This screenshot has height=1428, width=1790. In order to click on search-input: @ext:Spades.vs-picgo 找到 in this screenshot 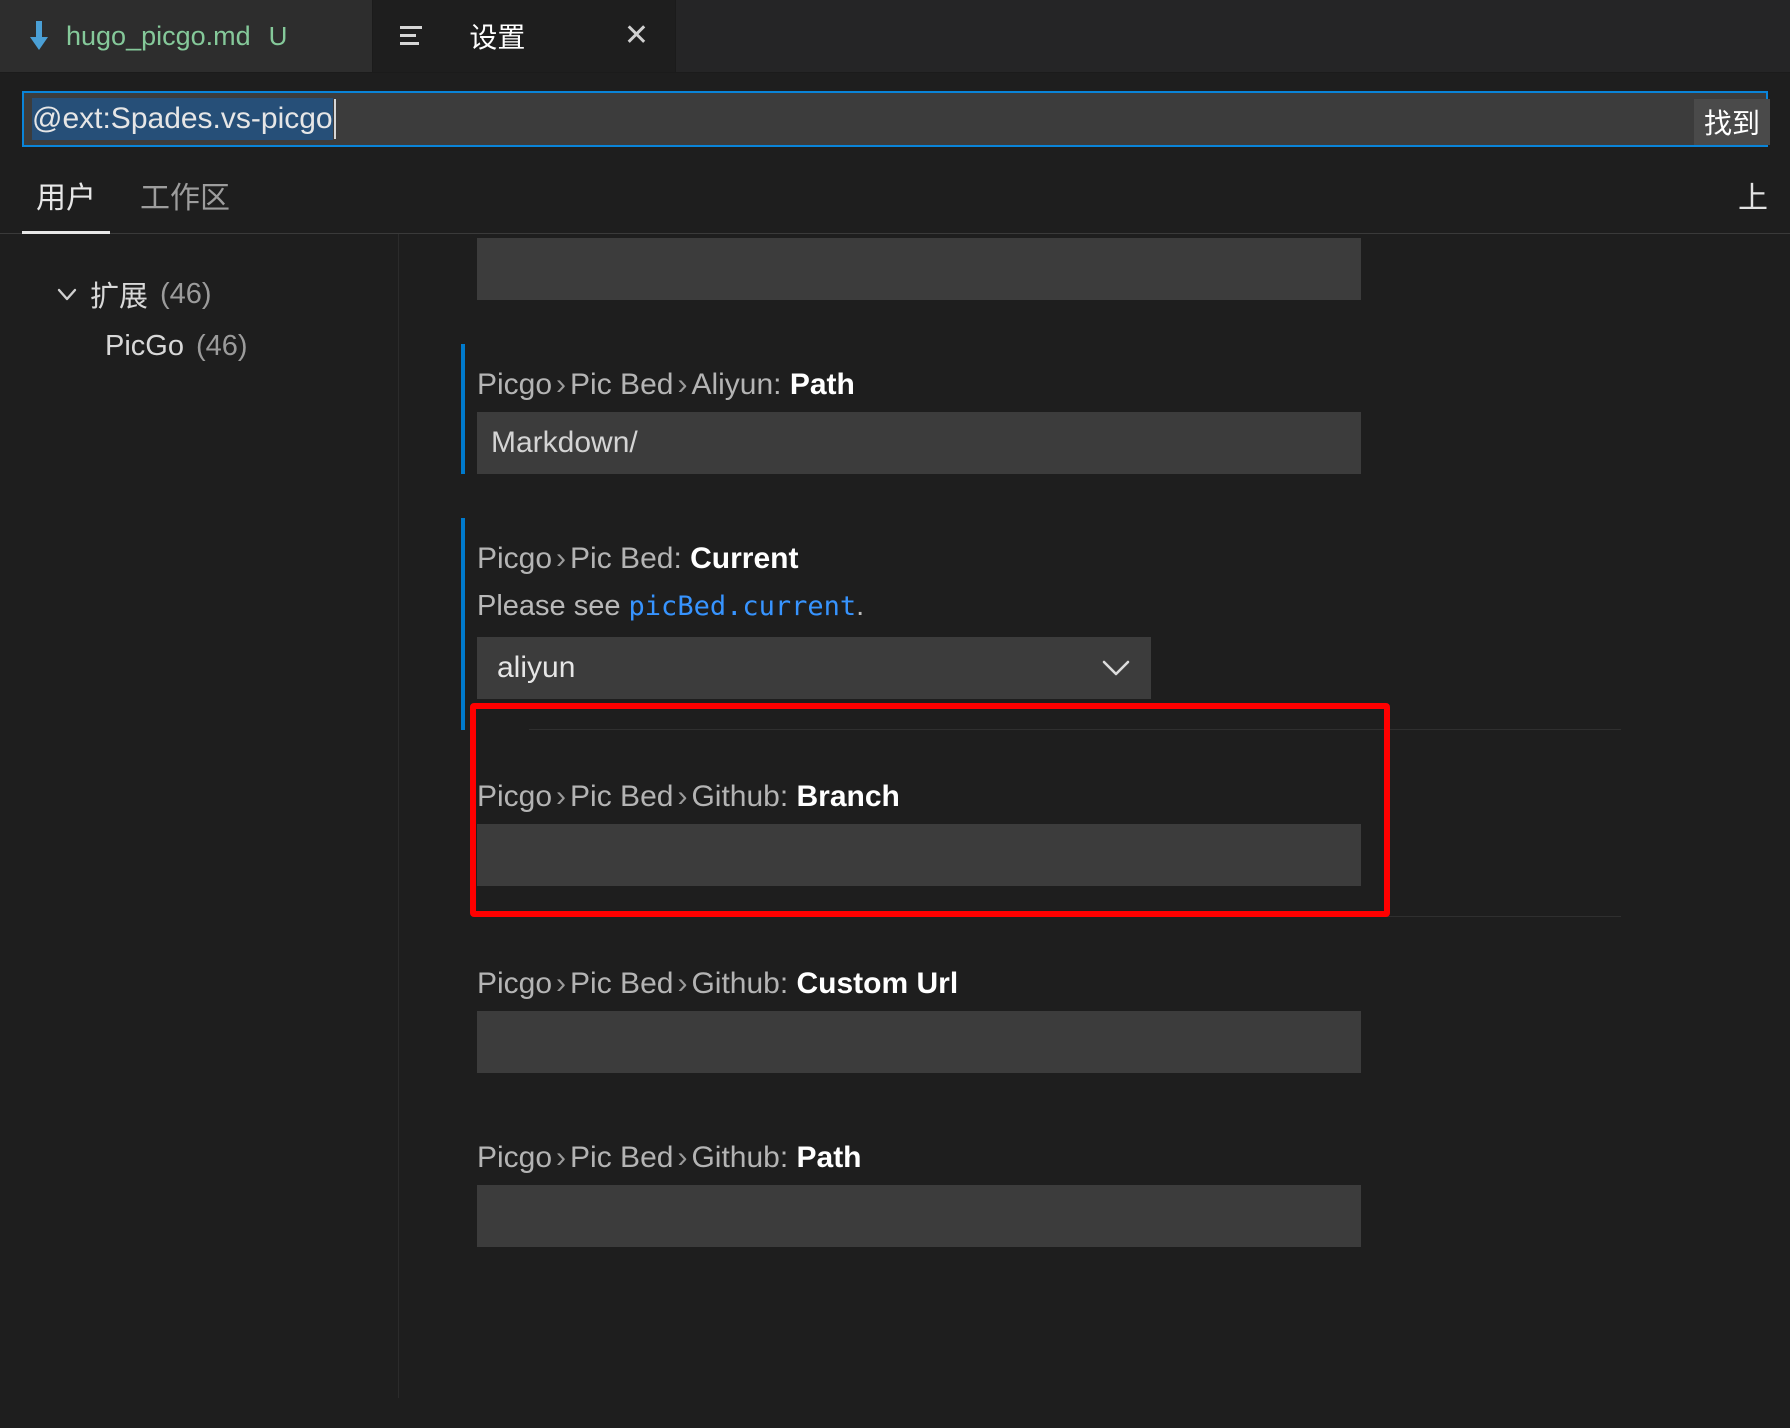, I will do `click(896, 119)`.